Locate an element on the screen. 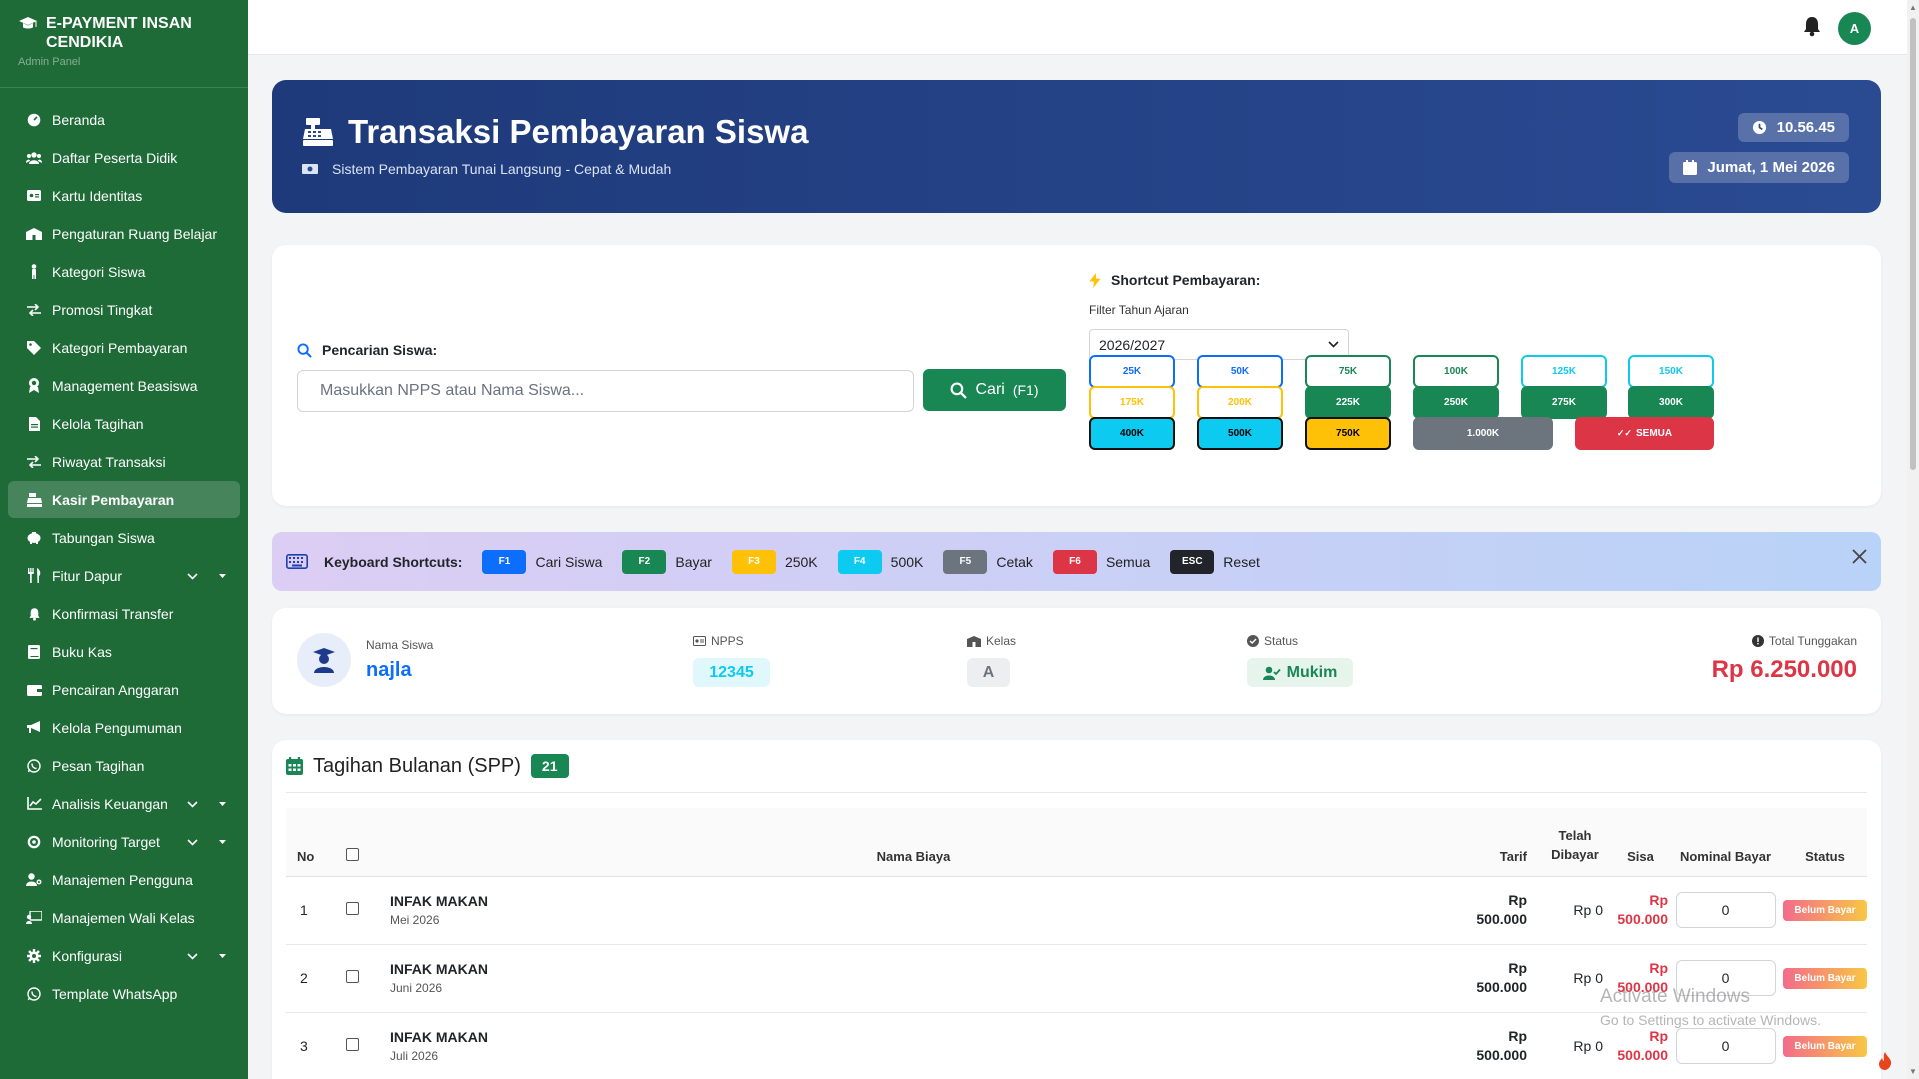 Image resolution: width=1919 pixels, height=1079 pixels. user-gear-icon is located at coordinates (34, 880).